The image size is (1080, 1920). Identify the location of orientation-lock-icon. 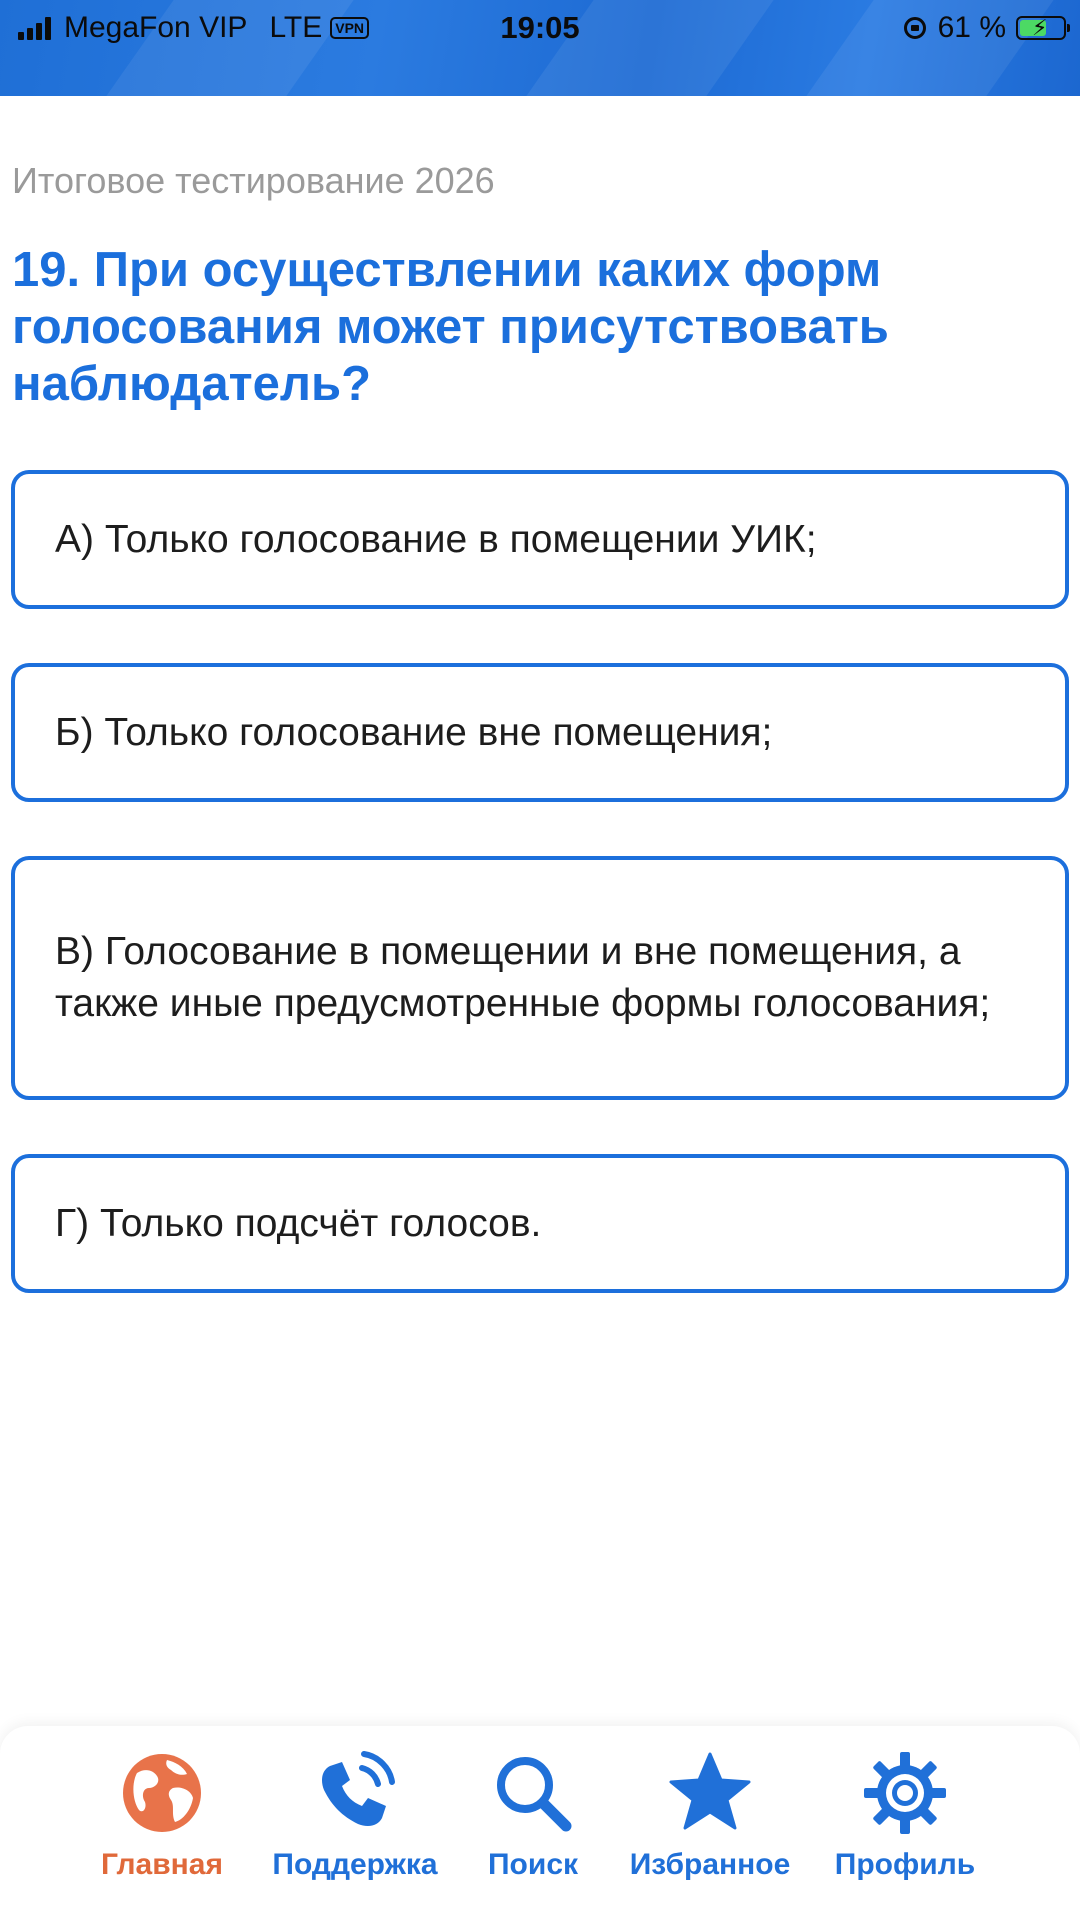
(914, 28).